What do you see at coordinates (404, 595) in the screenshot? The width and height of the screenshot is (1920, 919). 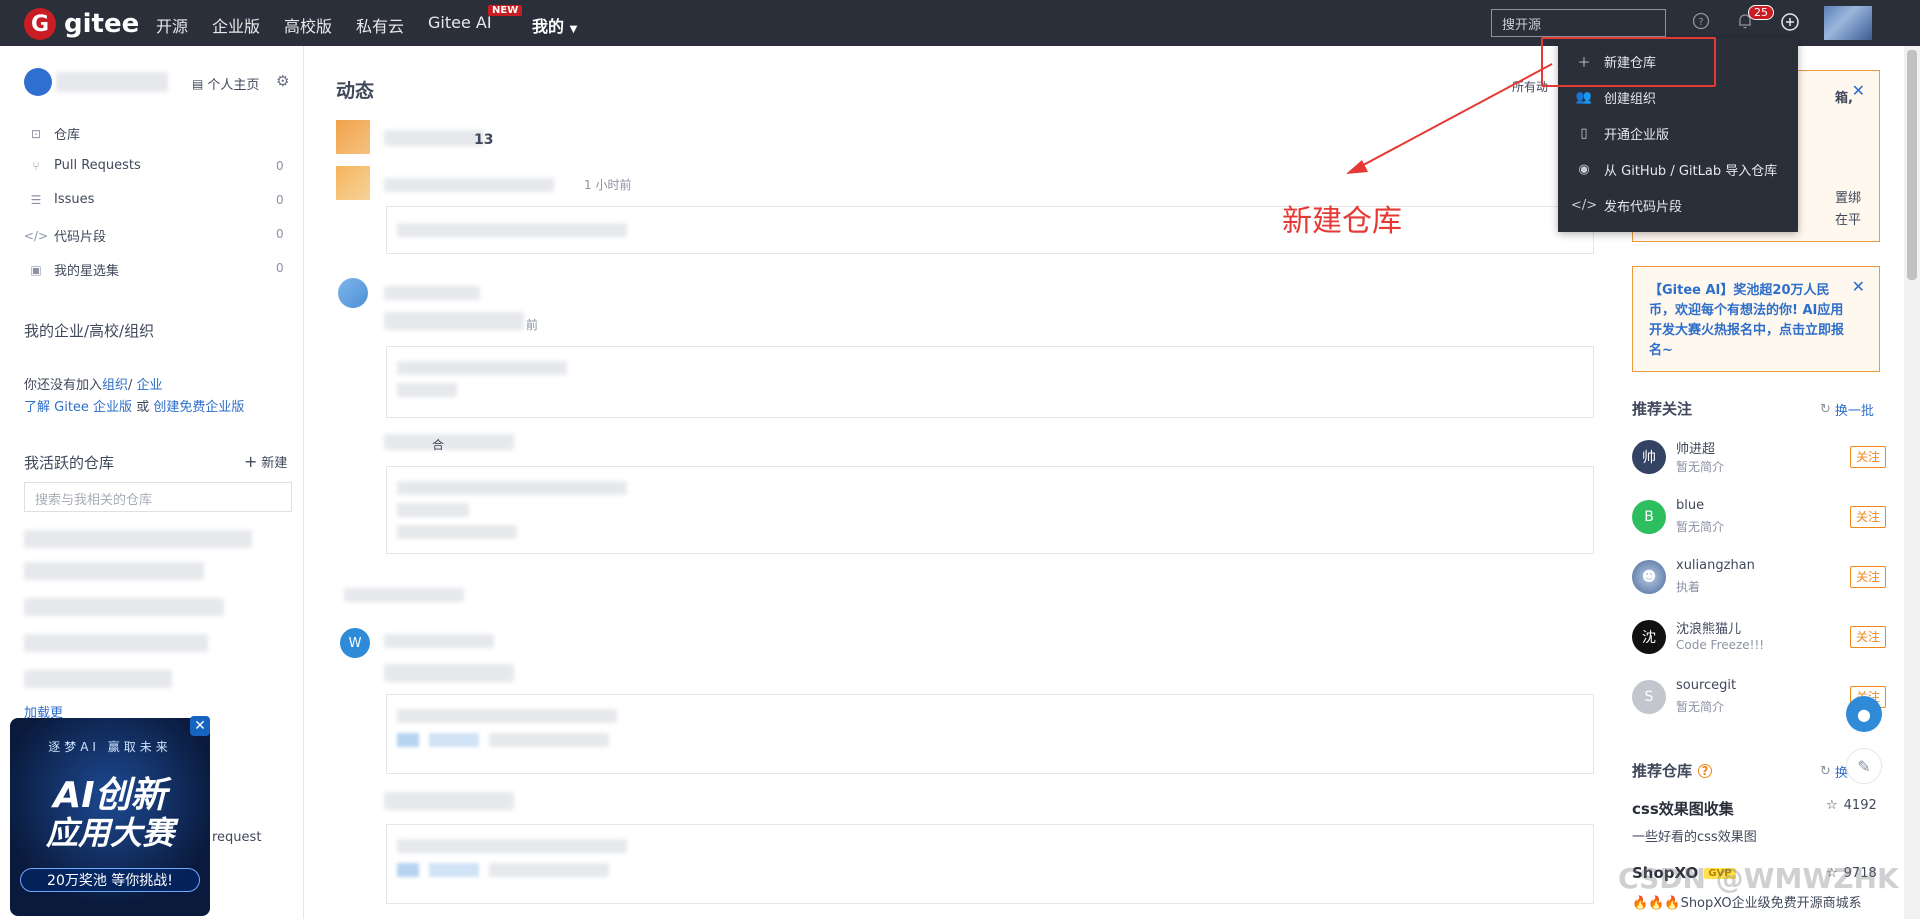 I see `feed-user-blurred` at bounding box center [404, 595].